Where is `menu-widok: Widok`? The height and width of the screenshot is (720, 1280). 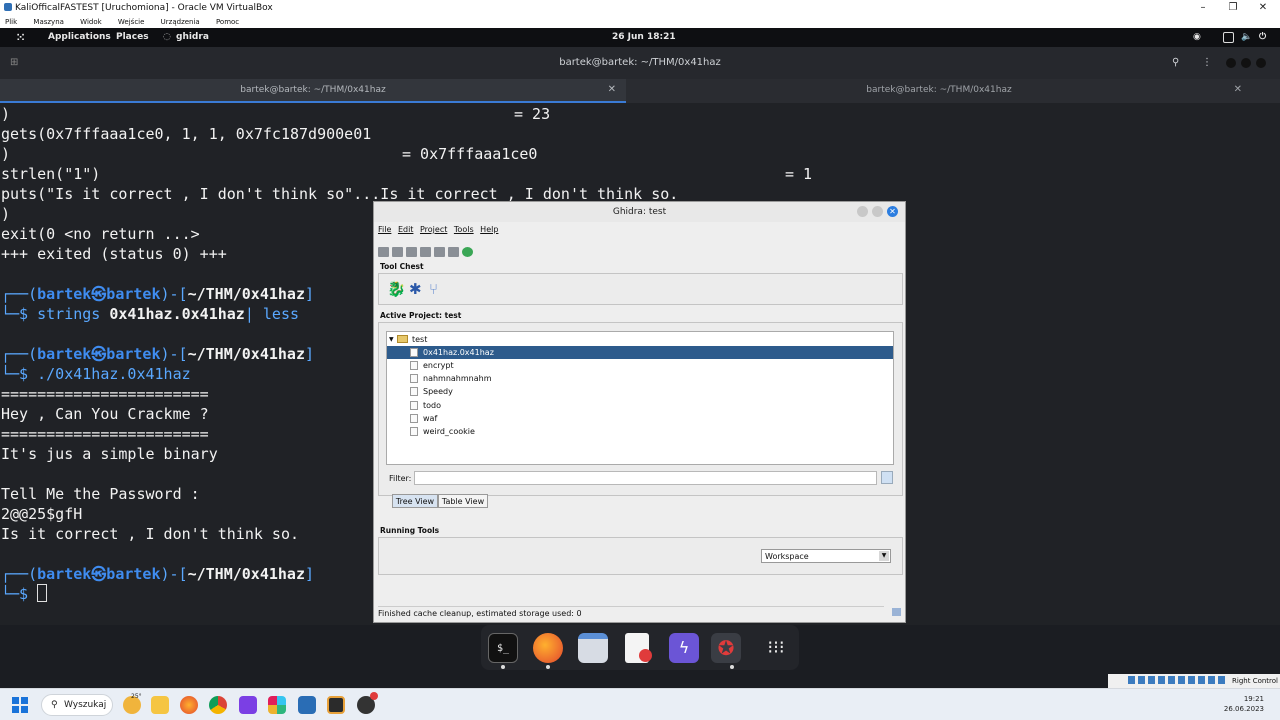
menu-widok: Widok is located at coordinates (91, 22).